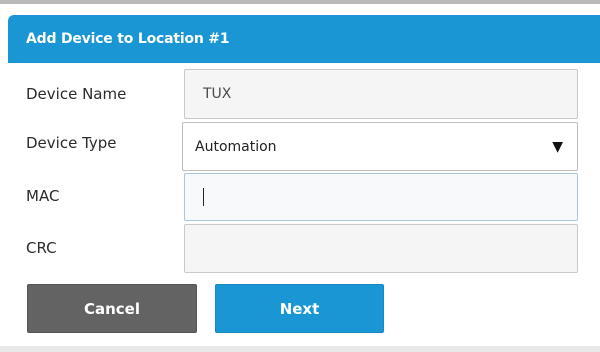  I want to click on device-name-label: Device Name, so click(76, 94).